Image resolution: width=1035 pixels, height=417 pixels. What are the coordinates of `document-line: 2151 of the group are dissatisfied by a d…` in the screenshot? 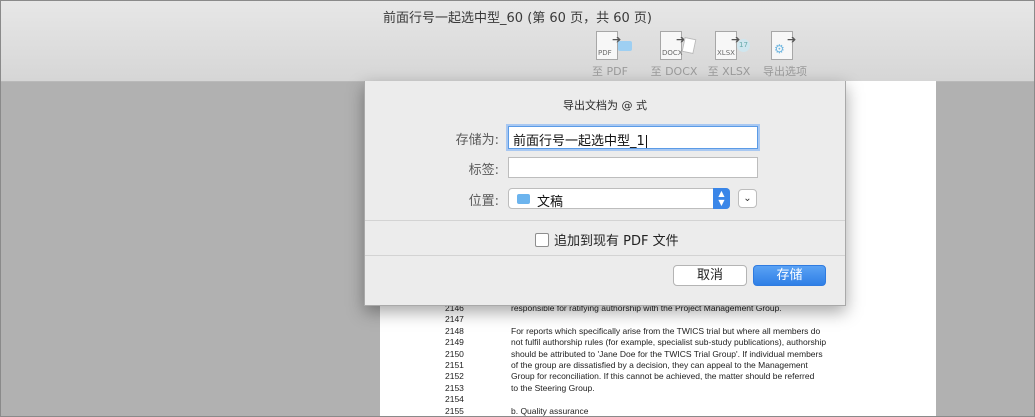 It's located at (658, 365).